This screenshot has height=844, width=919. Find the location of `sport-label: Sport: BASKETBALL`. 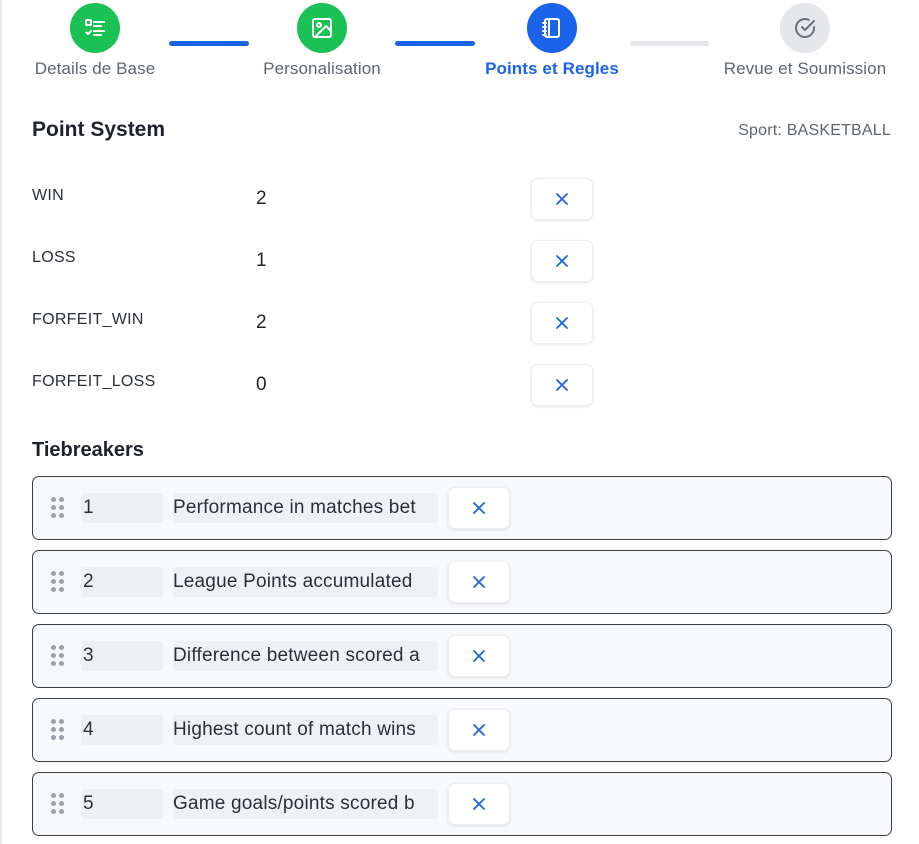

sport-label: Sport: BASKETBALL is located at coordinates (814, 130).